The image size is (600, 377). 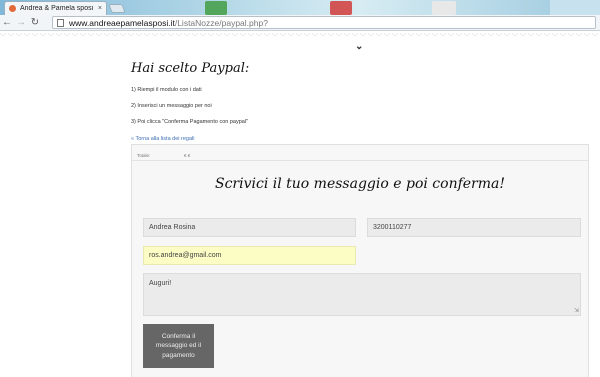 What do you see at coordinates (21, 23) in the screenshot?
I see `forward-arrow-icon: →` at bounding box center [21, 23].